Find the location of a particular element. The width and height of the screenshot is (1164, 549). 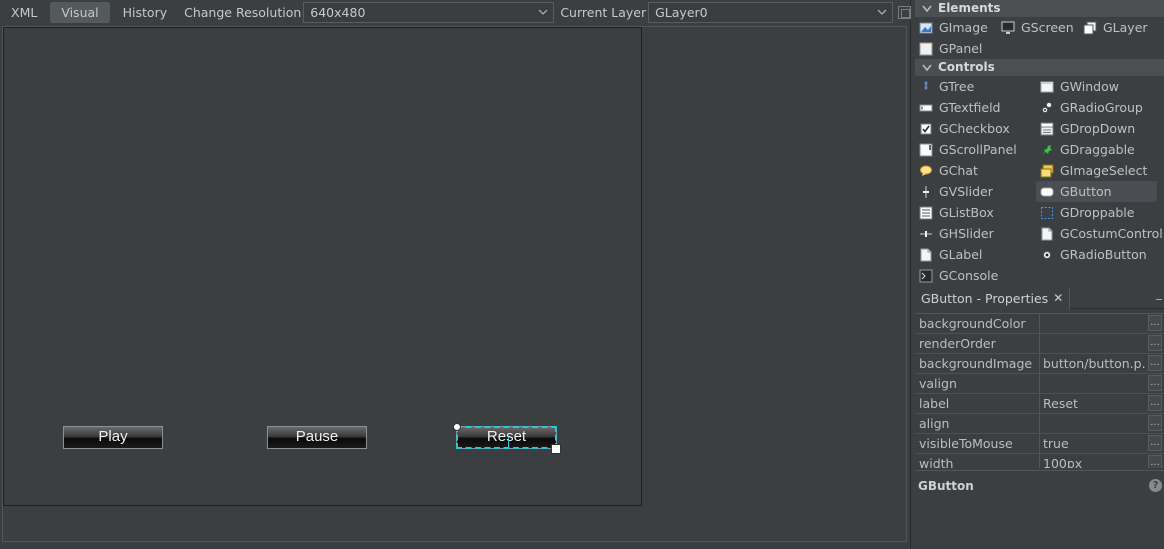

palette-item-label: GTextfield is located at coordinates (970, 107).